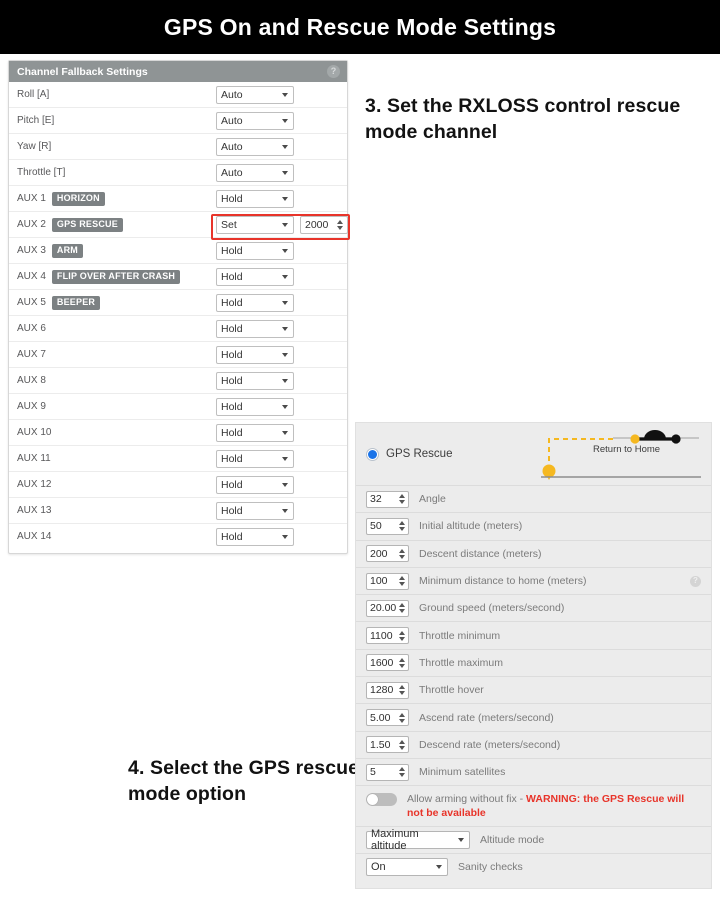 This screenshot has height=900, width=720. I want to click on fallback-row: Yaw [R] Auto, so click(178, 147).